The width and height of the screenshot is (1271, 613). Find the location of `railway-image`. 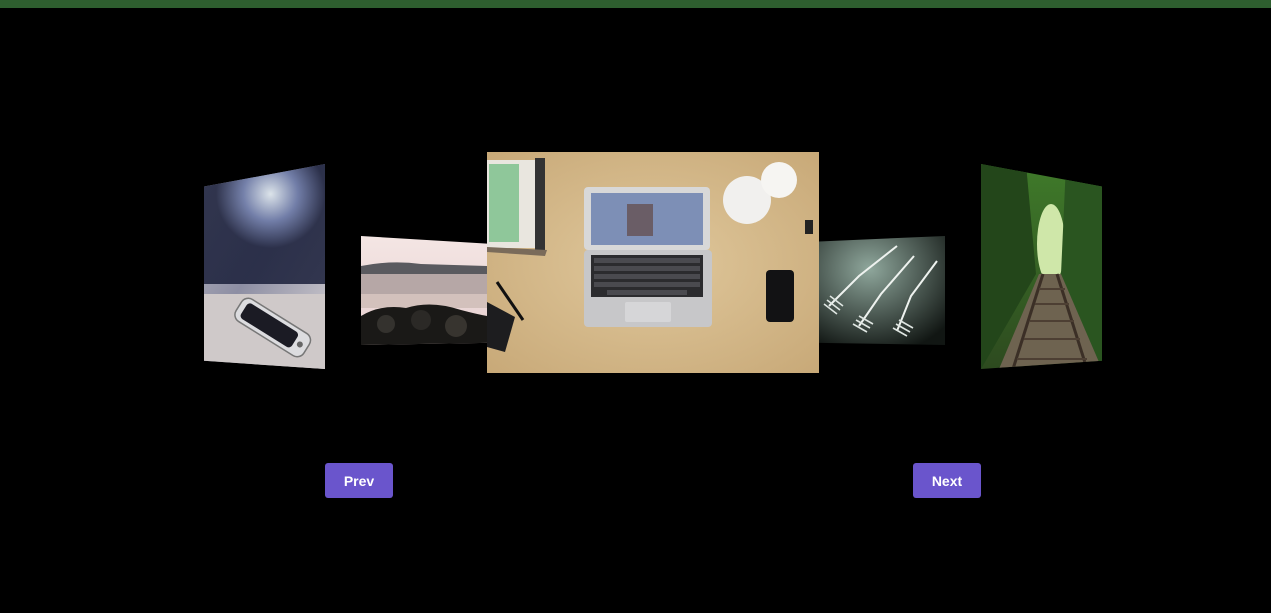

railway-image is located at coordinates (1041, 266).